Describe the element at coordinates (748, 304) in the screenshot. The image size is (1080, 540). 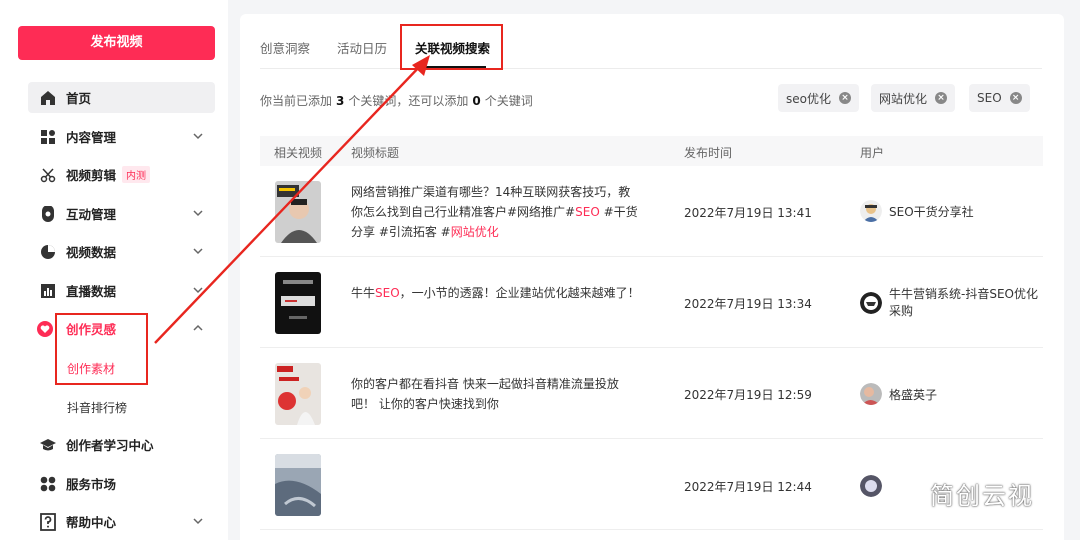
I see `publish-time: 2022年7月19日 13:34` at that location.